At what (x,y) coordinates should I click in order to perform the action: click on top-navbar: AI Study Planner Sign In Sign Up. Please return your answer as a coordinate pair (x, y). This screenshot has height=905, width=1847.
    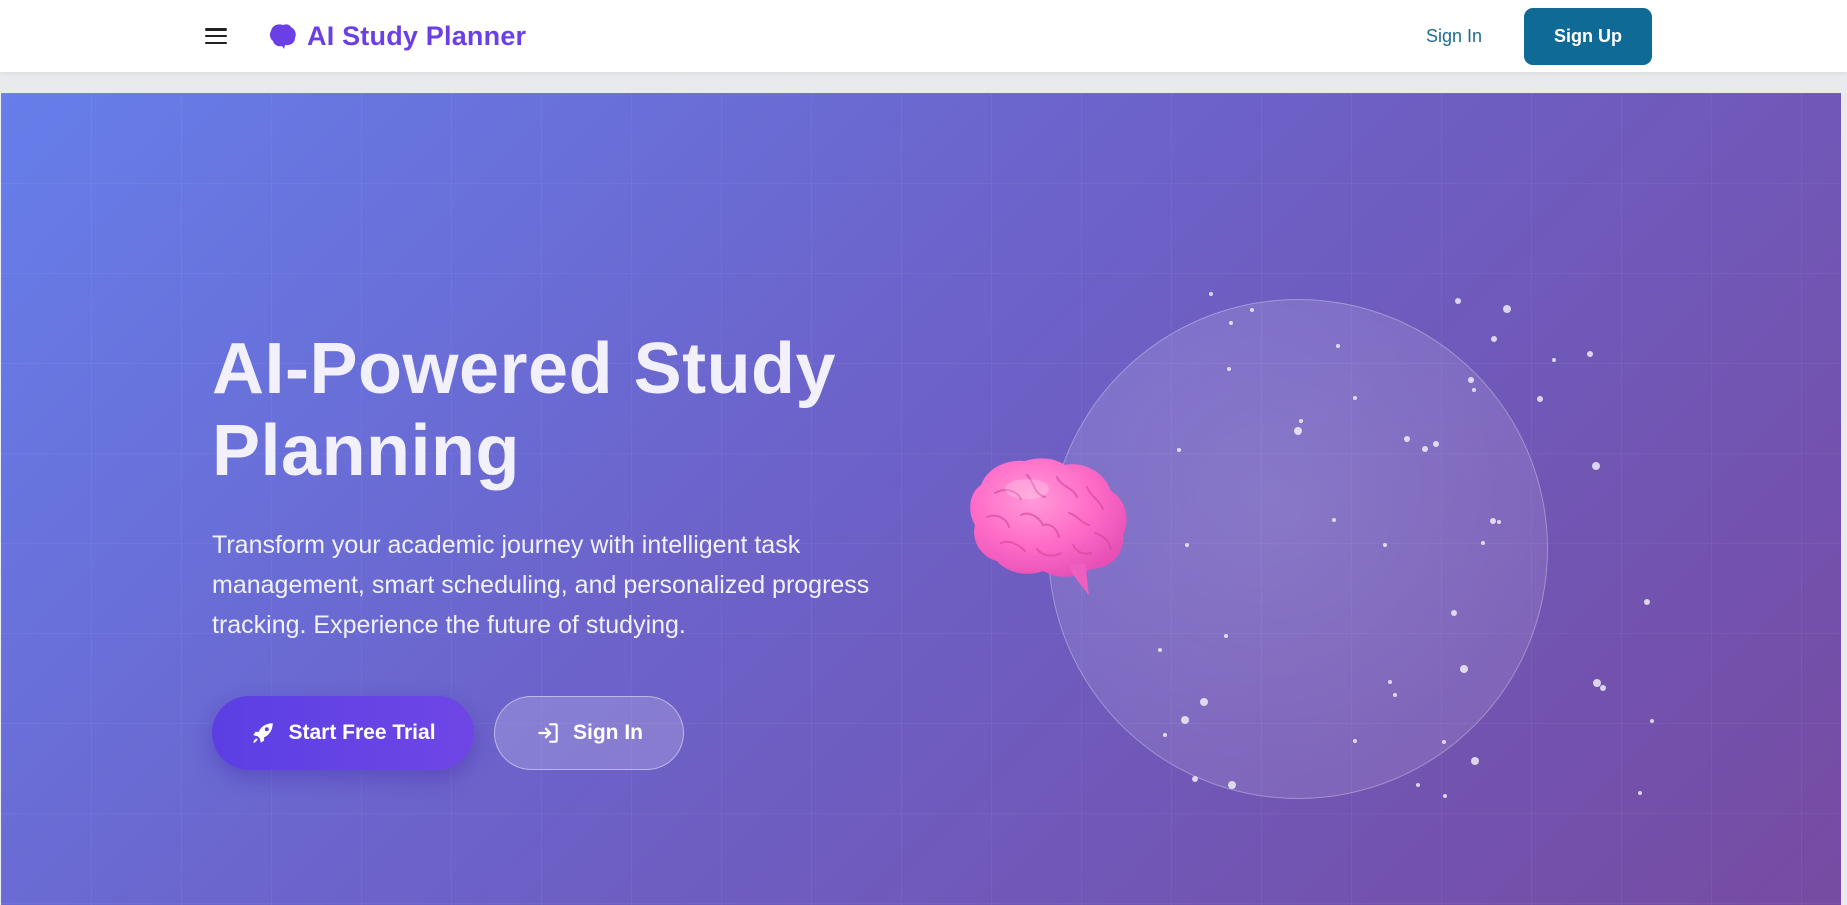
    Looking at the image, I should click on (923, 36).